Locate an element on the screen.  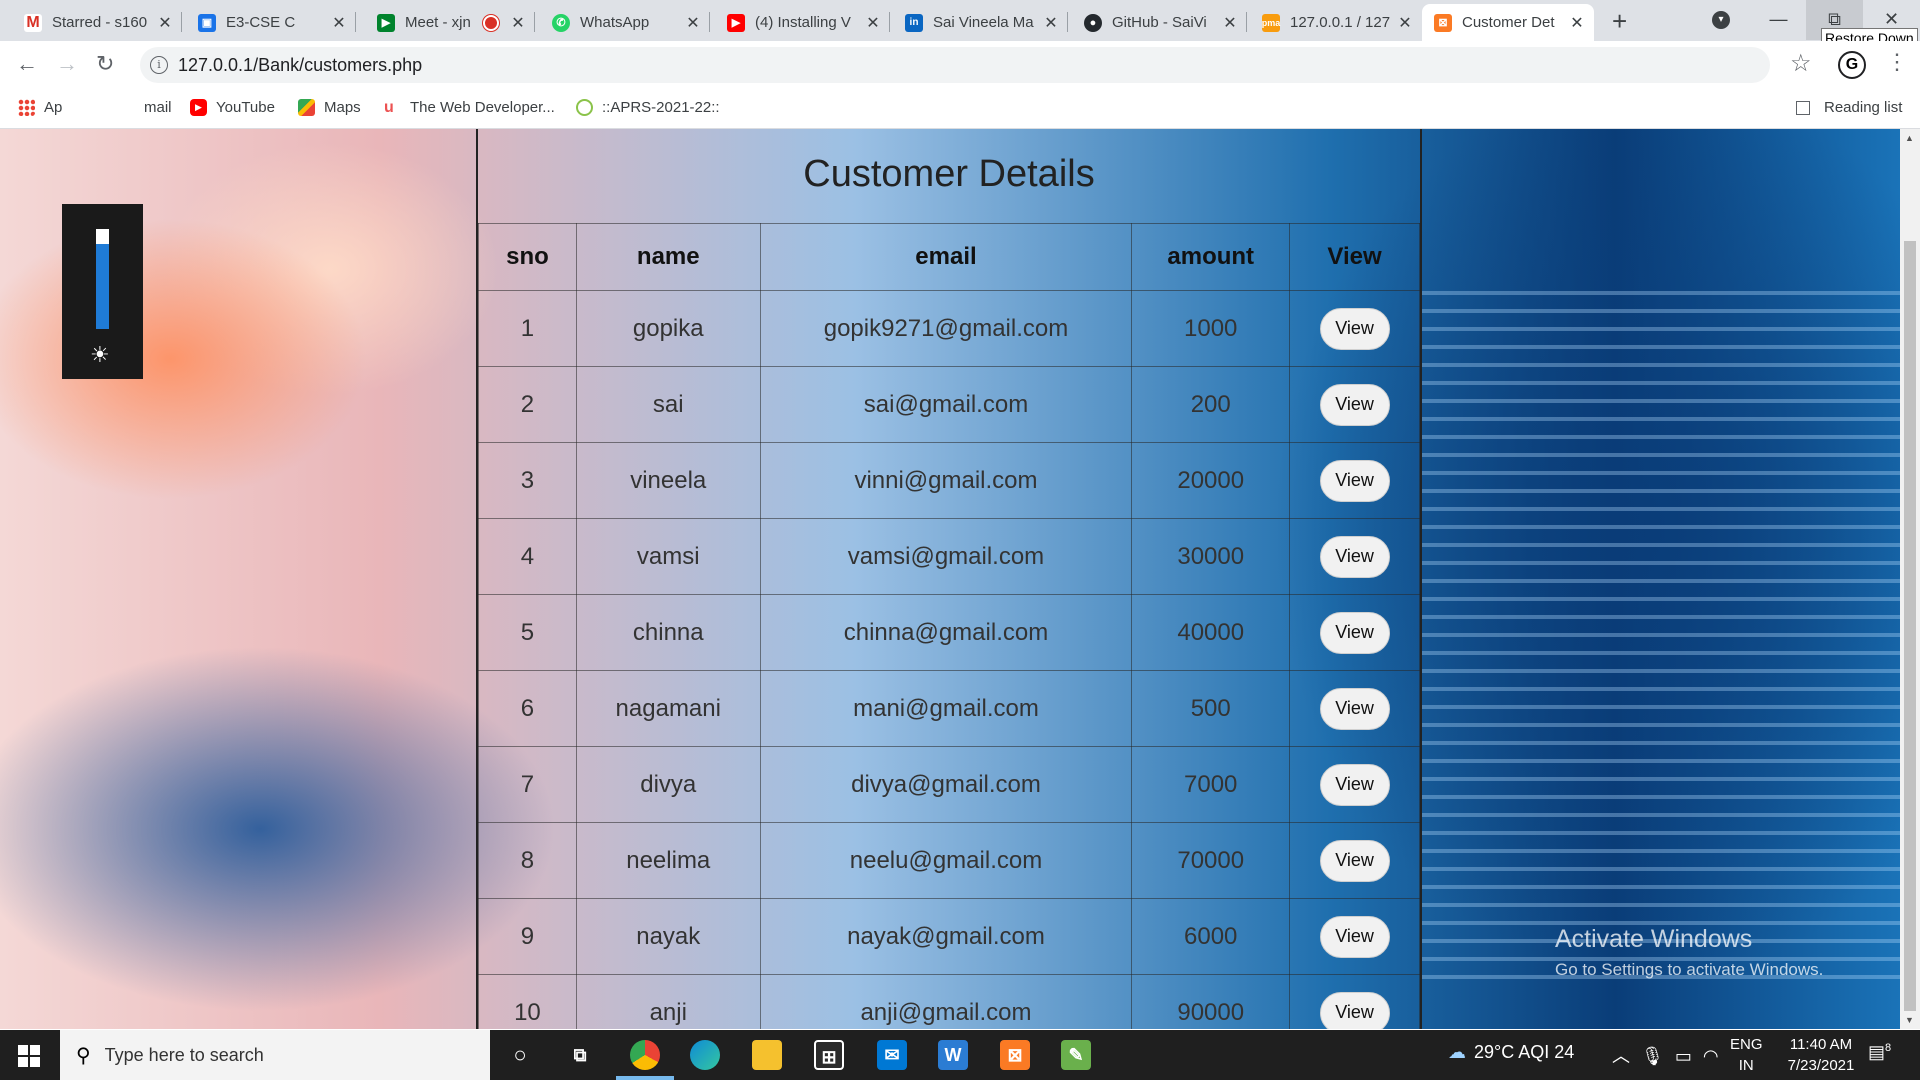
language-indicator: ENG IN is located at coordinates (1746, 1055).